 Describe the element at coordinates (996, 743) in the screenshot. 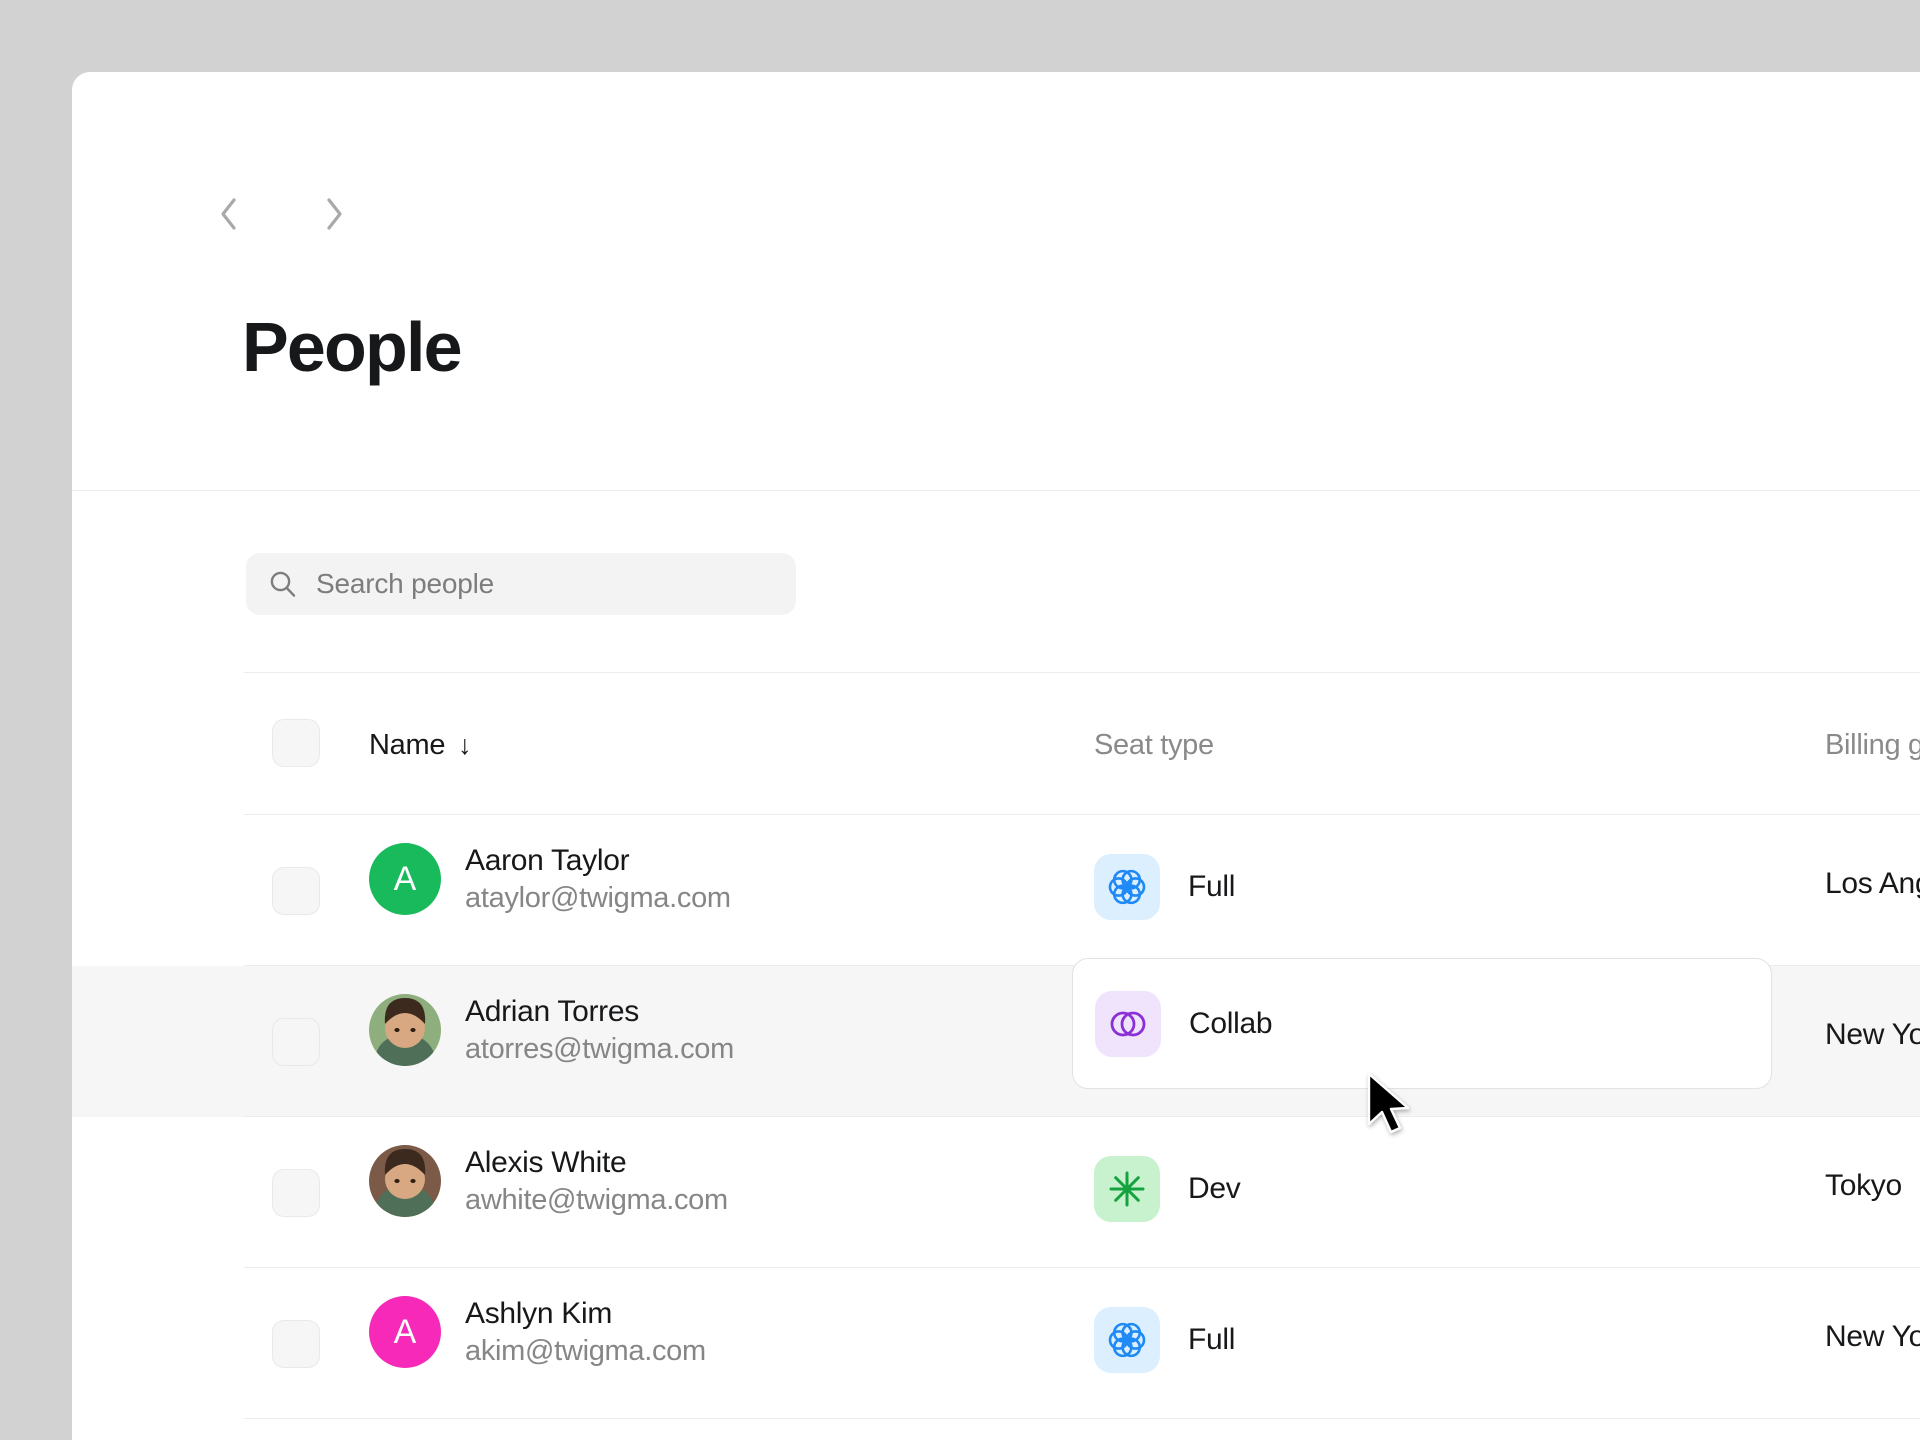

I see `table-header-row: Name ↓ Seat type Billing grou` at that location.